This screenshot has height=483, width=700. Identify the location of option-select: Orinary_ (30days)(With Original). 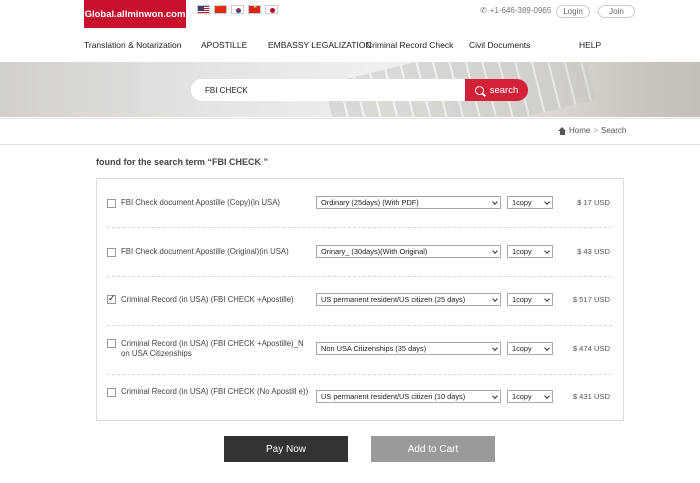
(408, 251).